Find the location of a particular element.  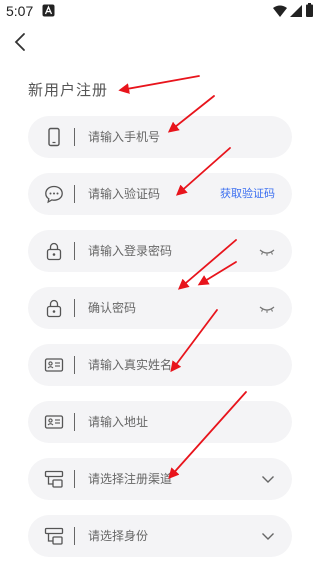

confirm-password-input: 确认密码 is located at coordinates (112, 308).